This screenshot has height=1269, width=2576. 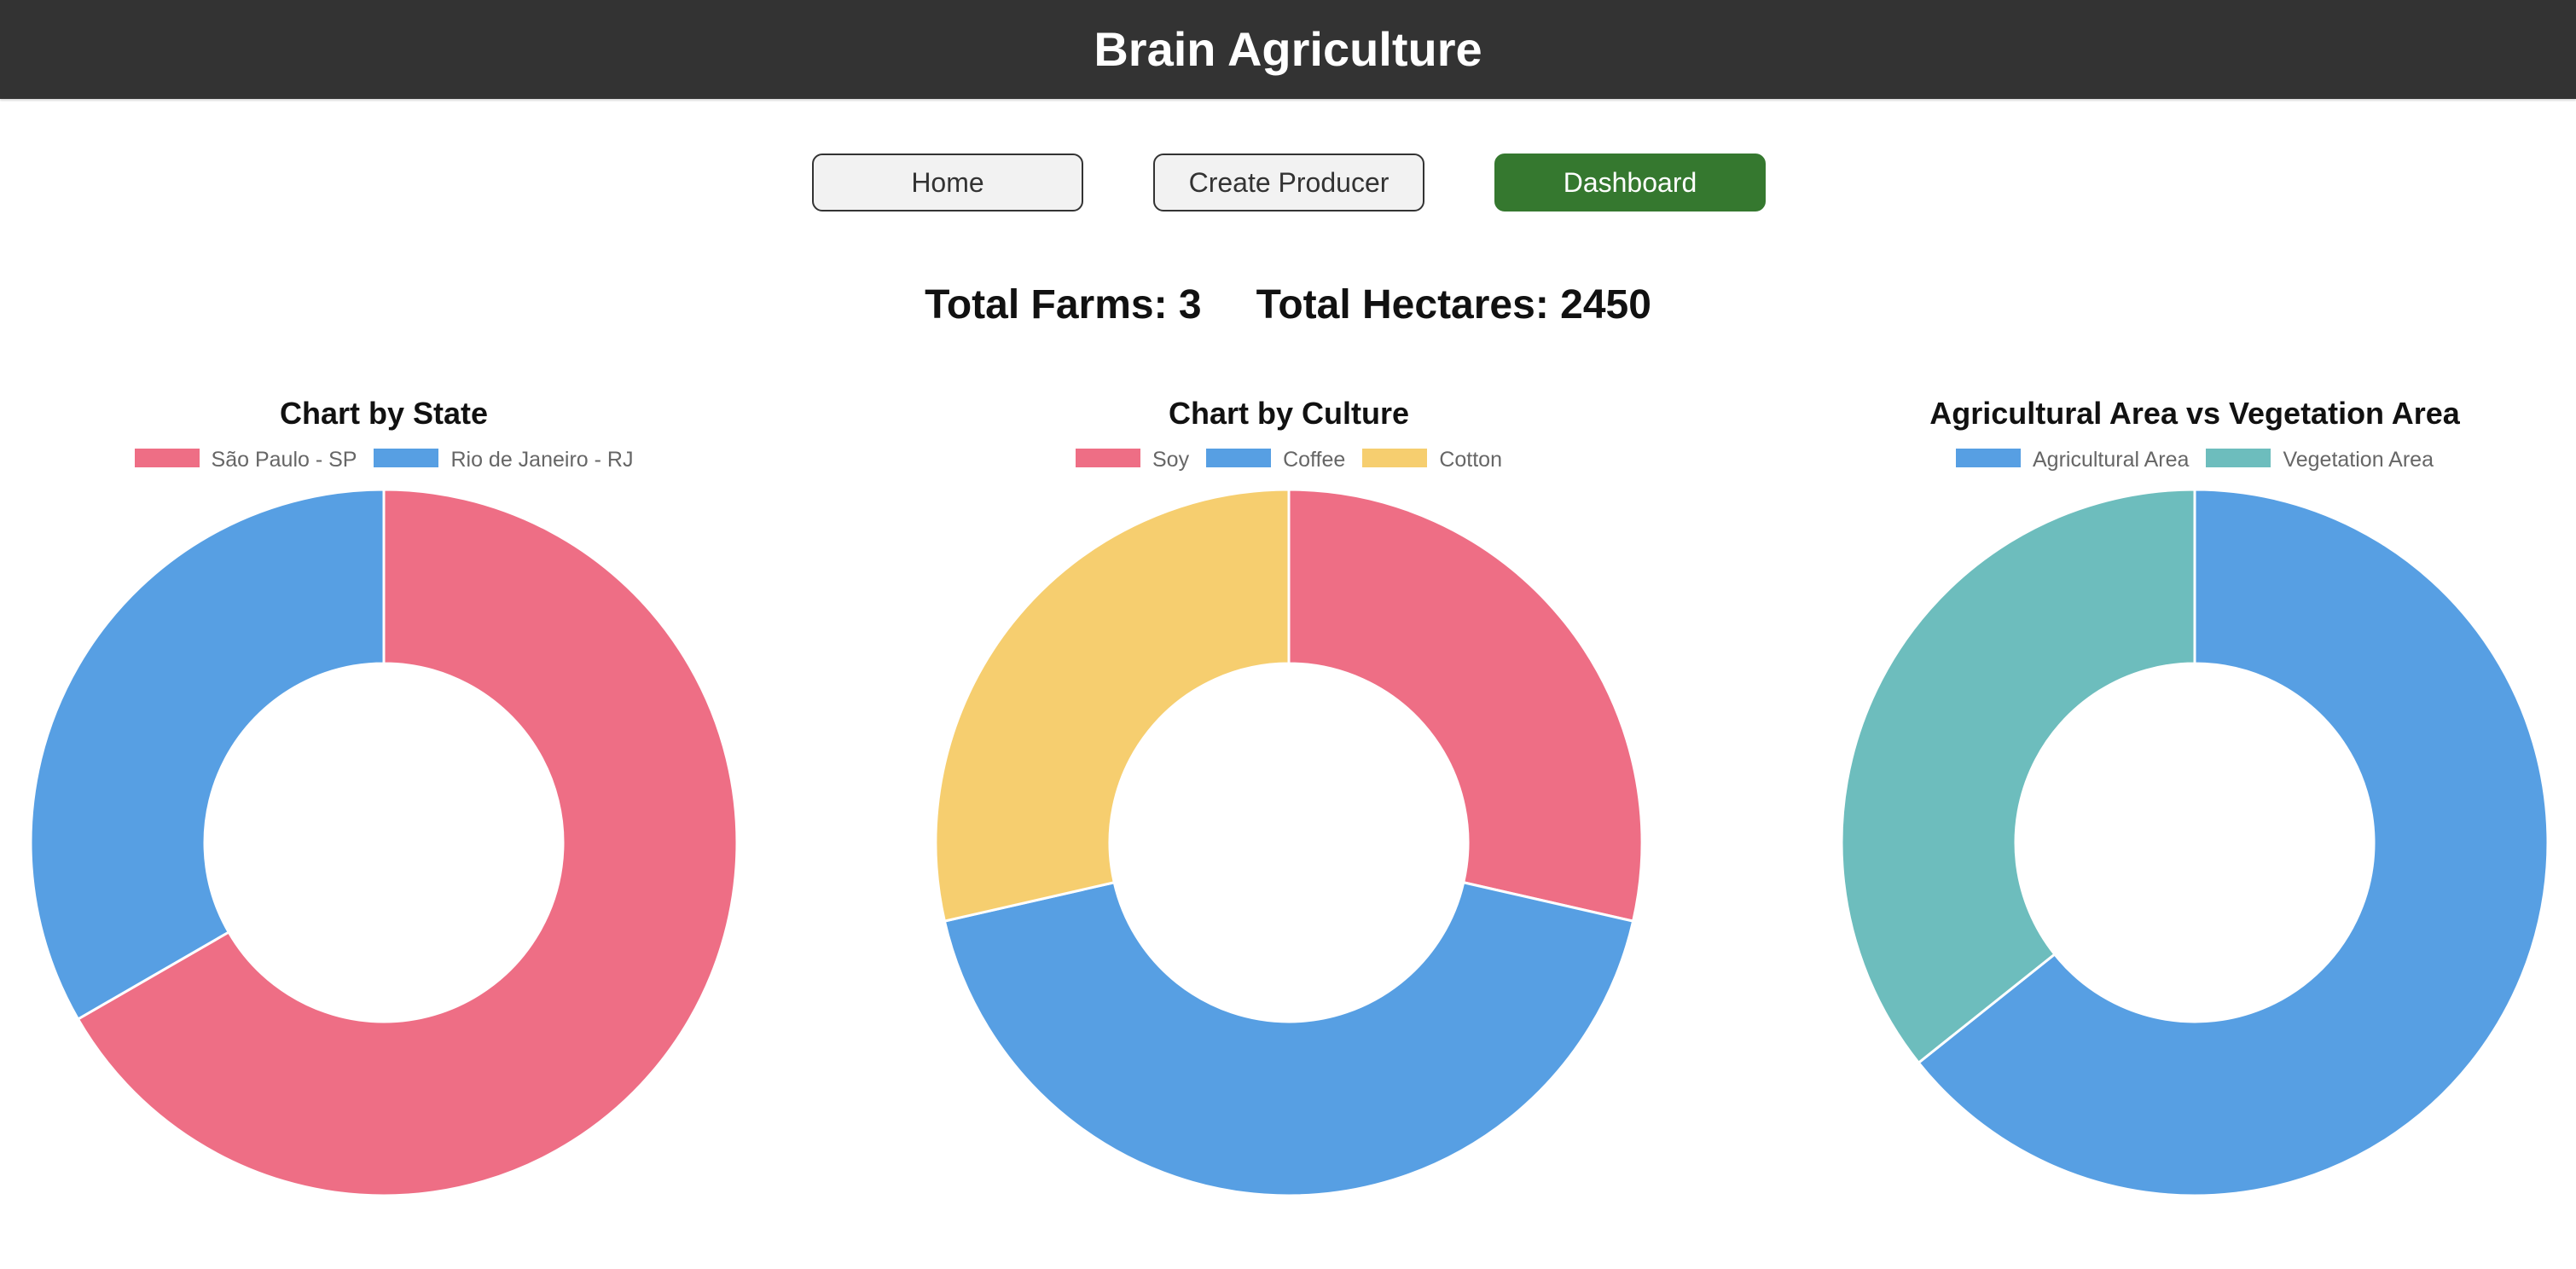 What do you see at coordinates (1465, 705) in the screenshot?
I see `slice-soy` at bounding box center [1465, 705].